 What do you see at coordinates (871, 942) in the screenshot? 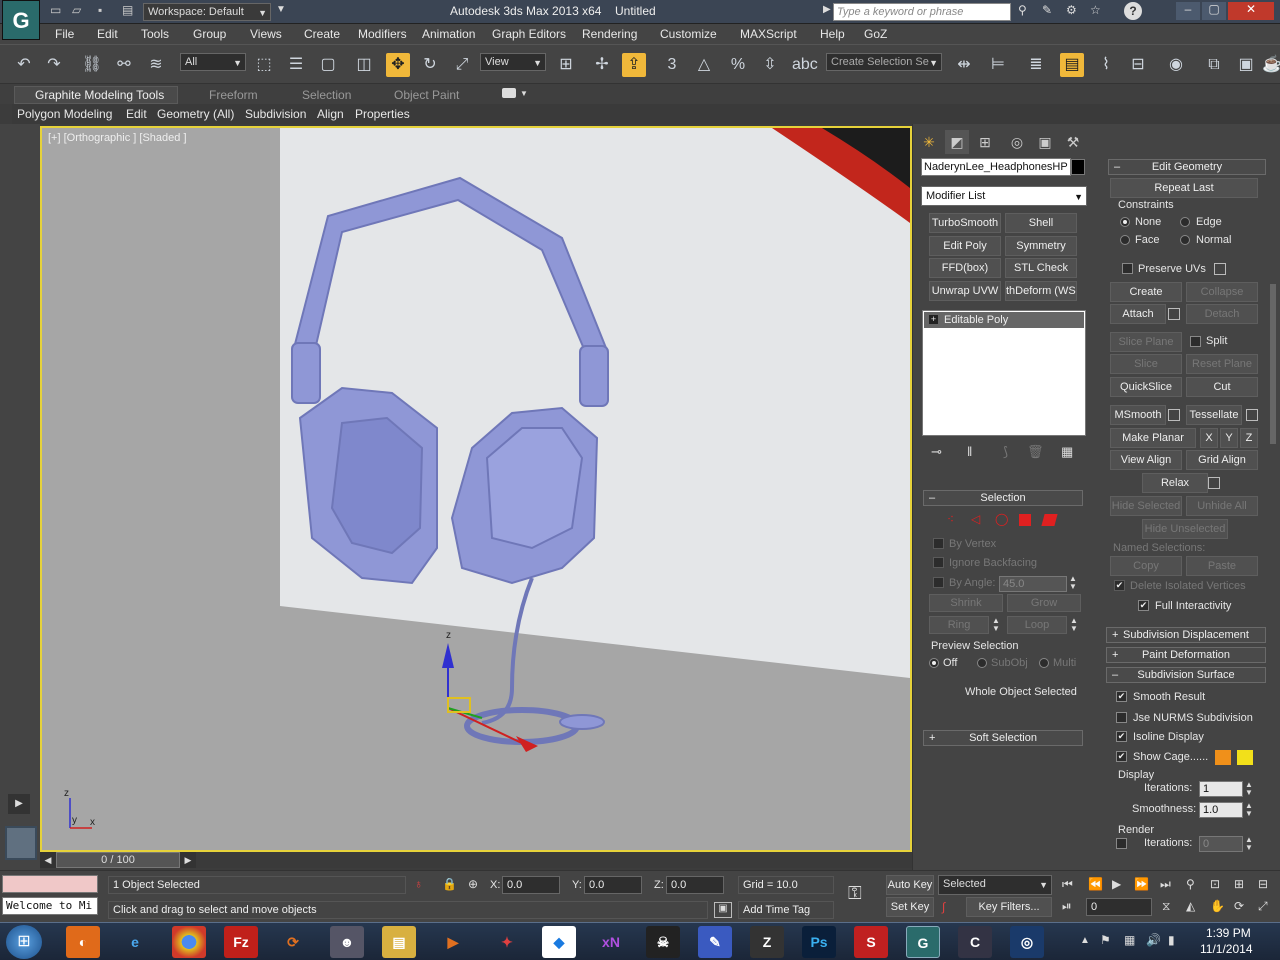
I see `substance-icon: S` at bounding box center [871, 942].